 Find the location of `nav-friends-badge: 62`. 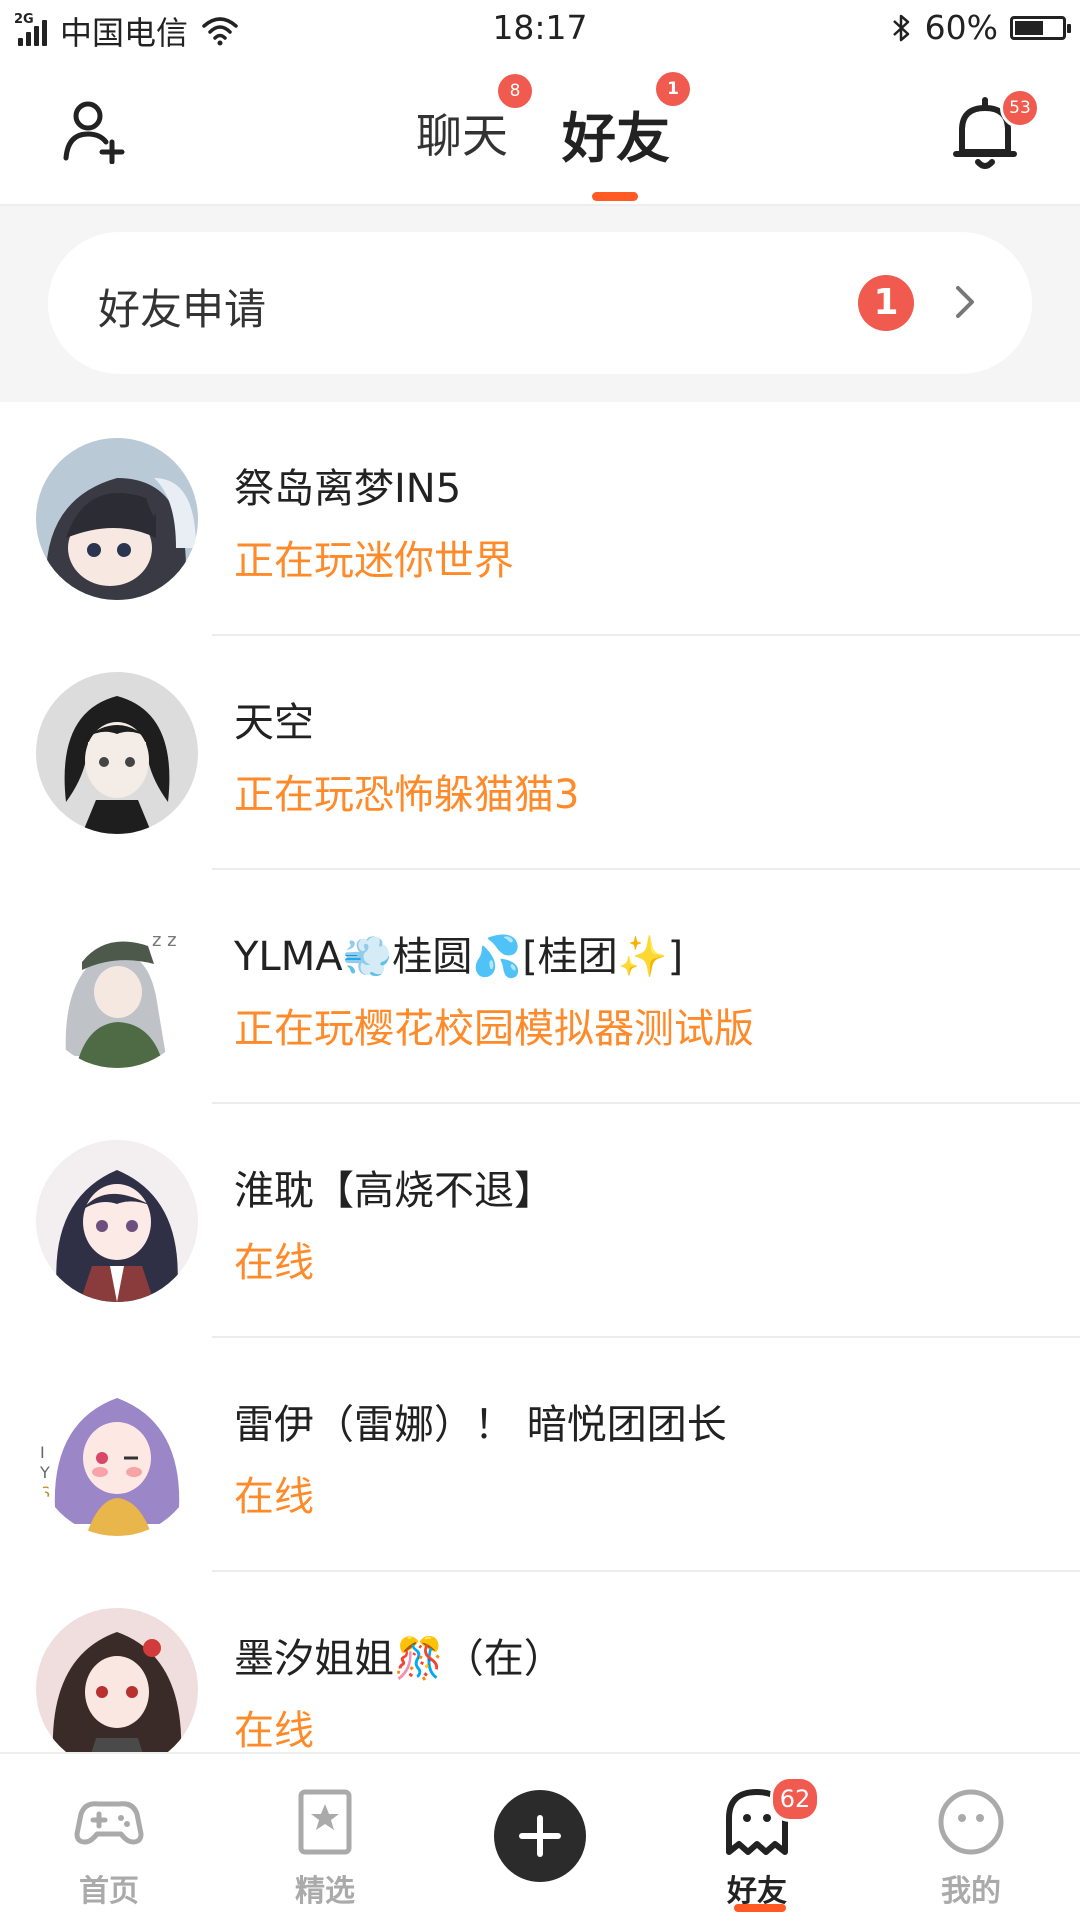

nav-friends-badge: 62 is located at coordinates (795, 1799).